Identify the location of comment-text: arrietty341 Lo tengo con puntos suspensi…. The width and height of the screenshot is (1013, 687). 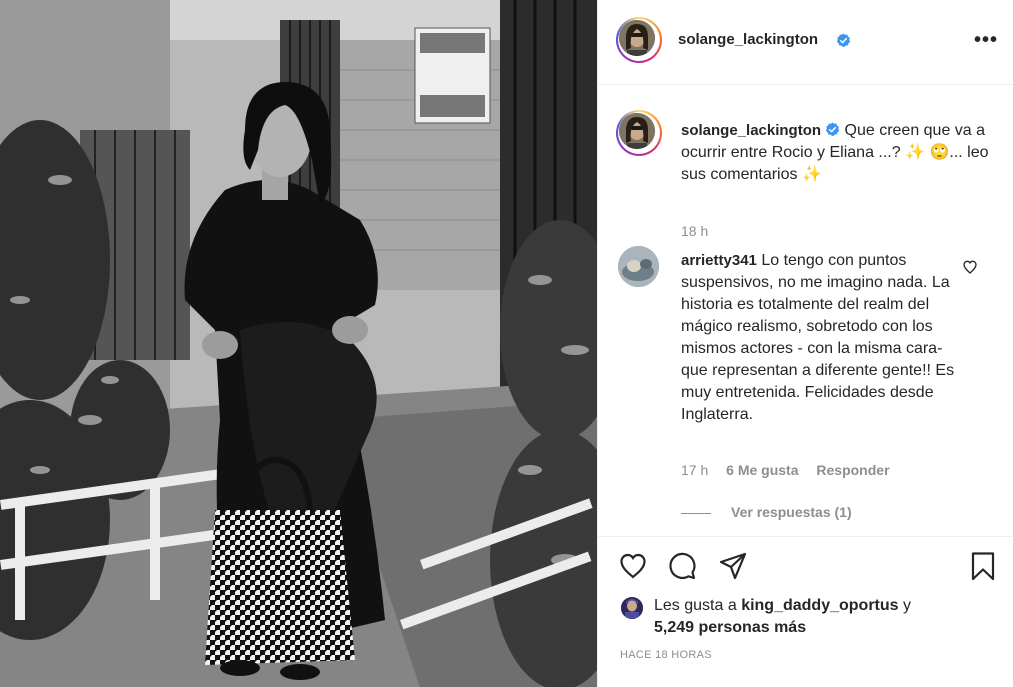
(823, 338).